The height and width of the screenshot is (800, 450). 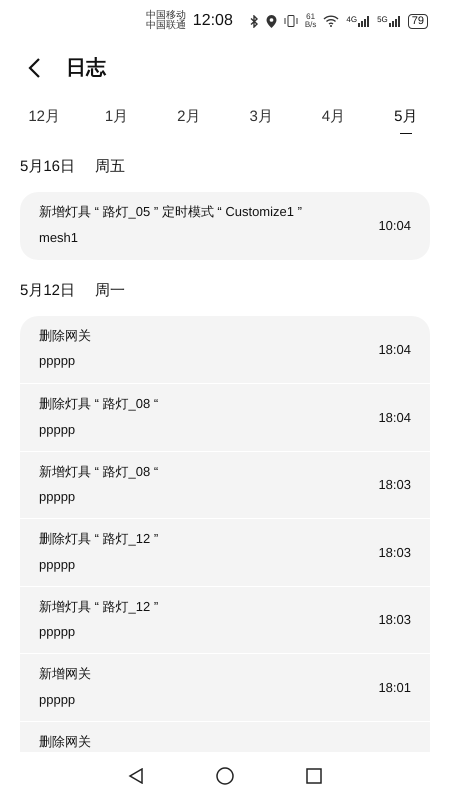 What do you see at coordinates (394, 226) in the screenshot?
I see `entry-time: 10:04` at bounding box center [394, 226].